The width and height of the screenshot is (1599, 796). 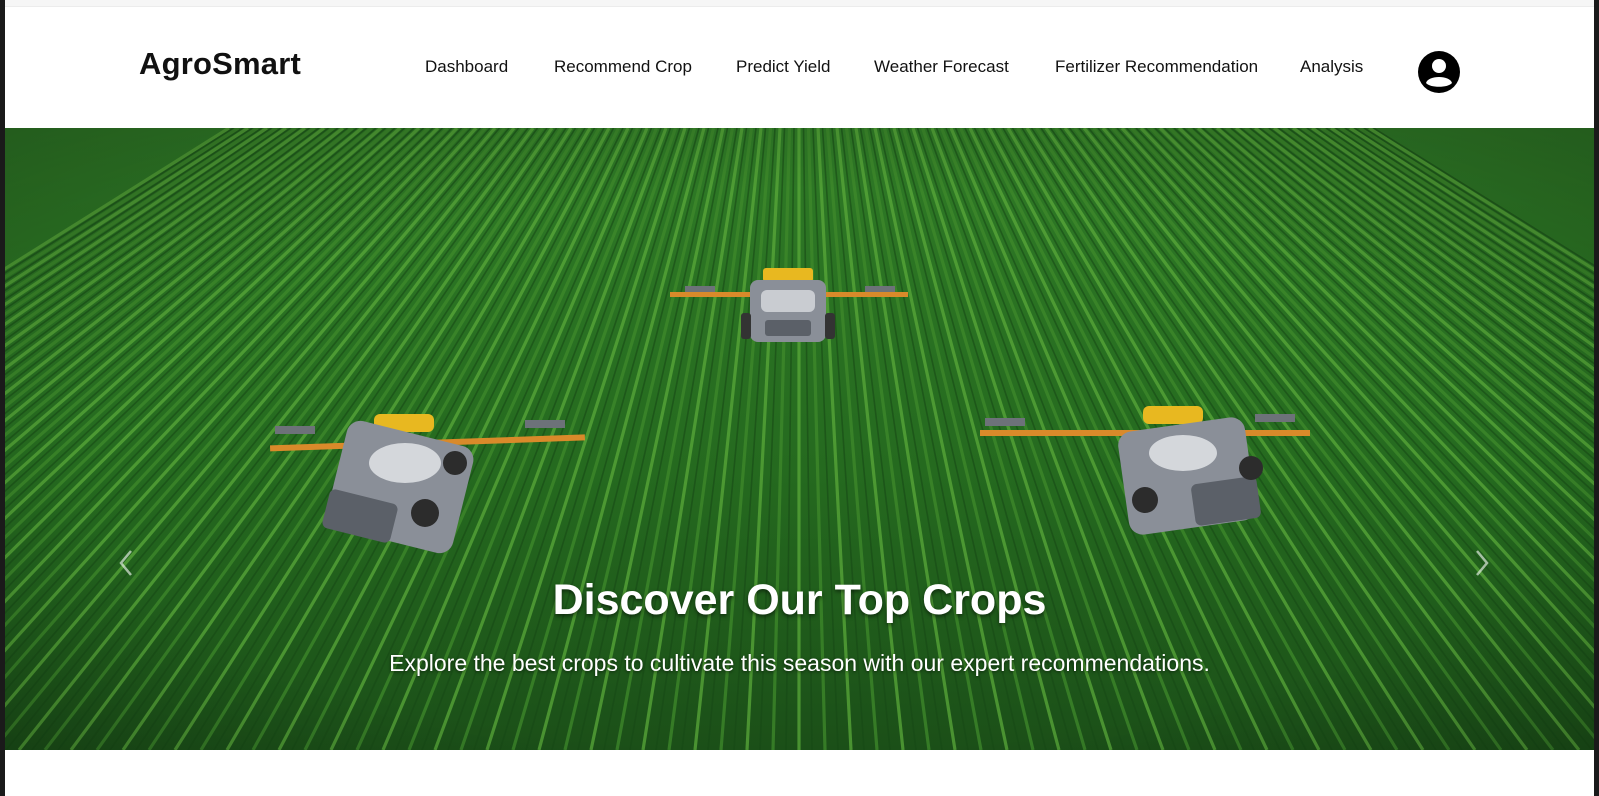 What do you see at coordinates (1331, 67) in the screenshot?
I see `nav-link-analysis: Analysis` at bounding box center [1331, 67].